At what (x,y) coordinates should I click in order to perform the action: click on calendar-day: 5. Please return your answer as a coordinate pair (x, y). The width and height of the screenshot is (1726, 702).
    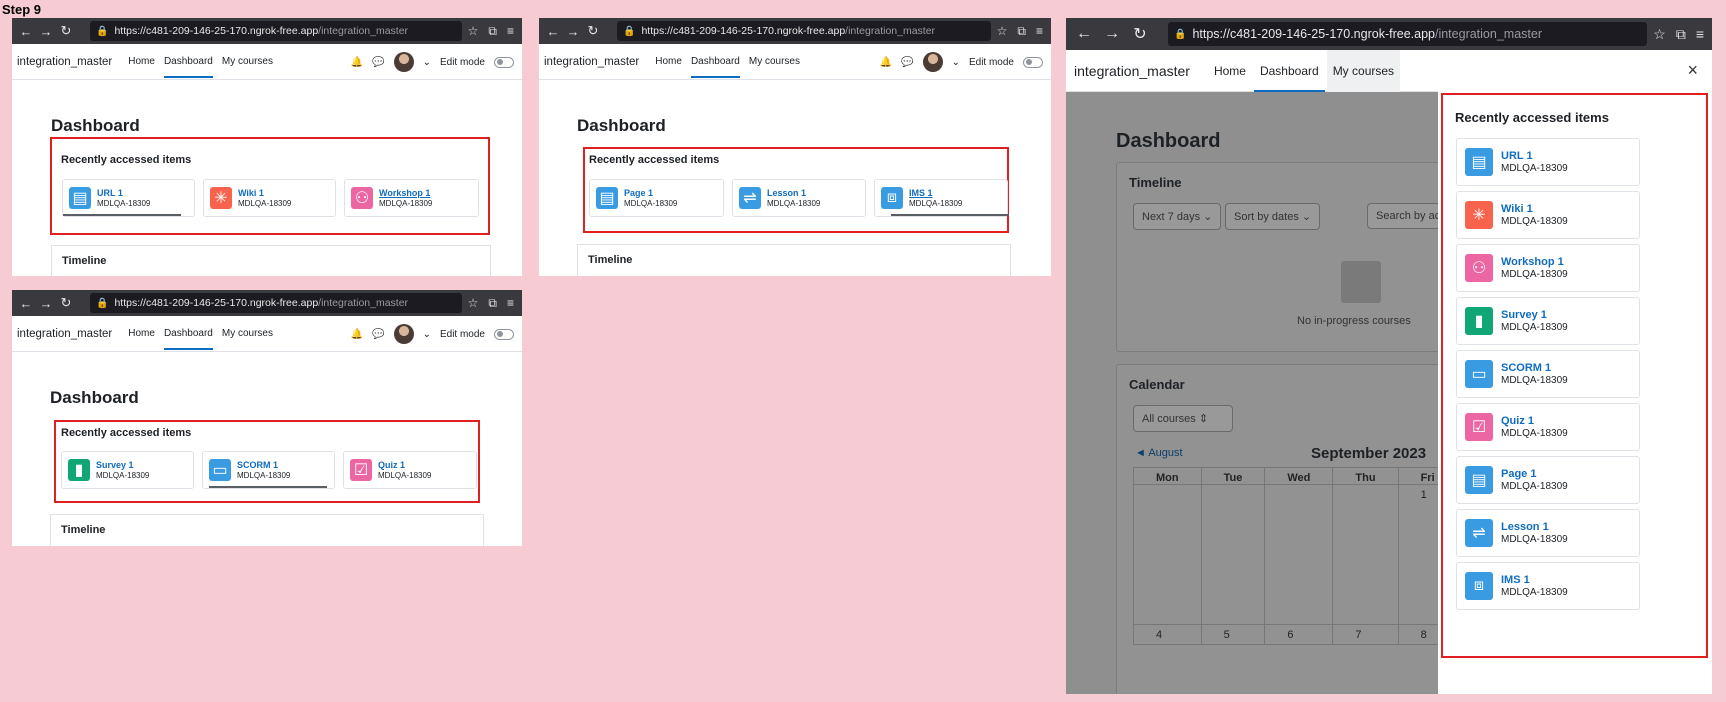
    Looking at the image, I should click on (1233, 634).